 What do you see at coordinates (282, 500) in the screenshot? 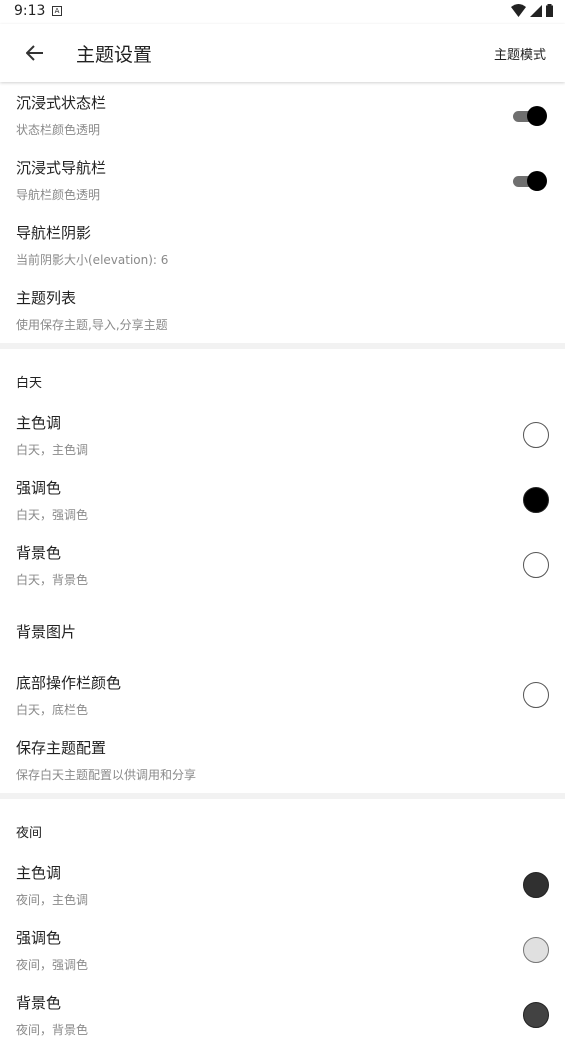
I see `setting-day-accent-color: 强调色 白天，强调色` at bounding box center [282, 500].